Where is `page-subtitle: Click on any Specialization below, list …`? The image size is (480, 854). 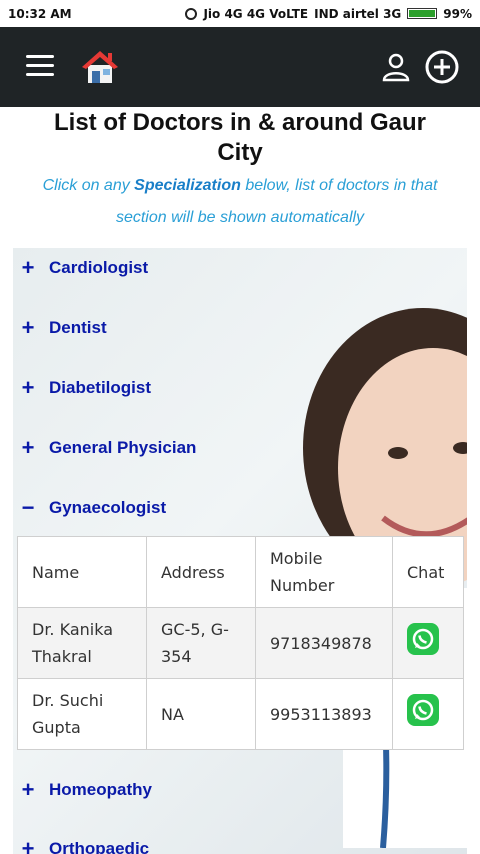
page-subtitle: Click on any Specialization below, list … is located at coordinates (240, 202).